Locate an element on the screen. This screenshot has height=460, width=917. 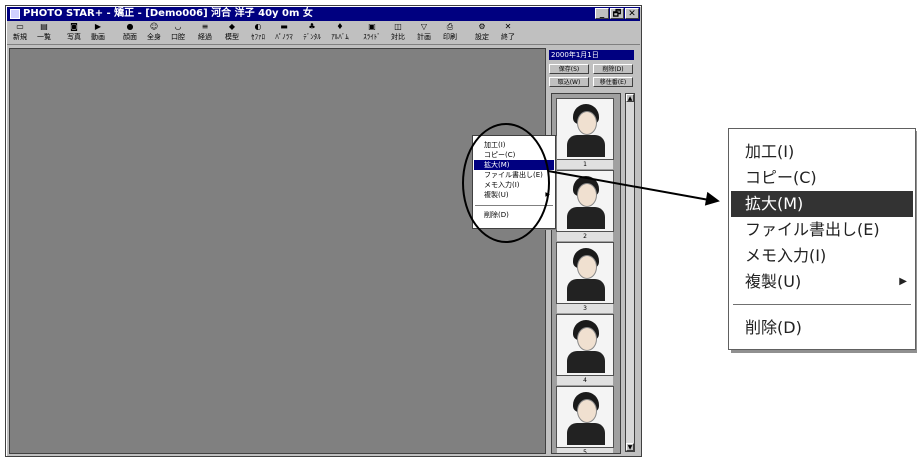
plan-icon: ▽ is located at coordinates (424, 26).